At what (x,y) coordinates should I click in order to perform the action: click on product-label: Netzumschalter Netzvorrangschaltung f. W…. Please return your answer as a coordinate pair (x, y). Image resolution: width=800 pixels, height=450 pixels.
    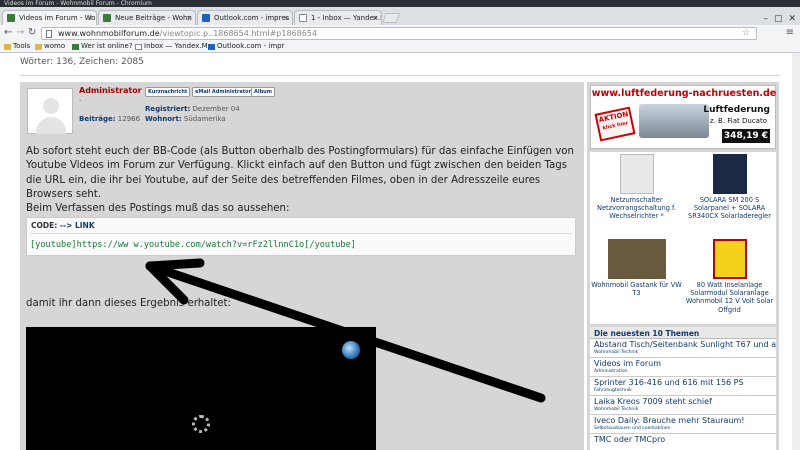
    Looking at the image, I should click on (636, 208).